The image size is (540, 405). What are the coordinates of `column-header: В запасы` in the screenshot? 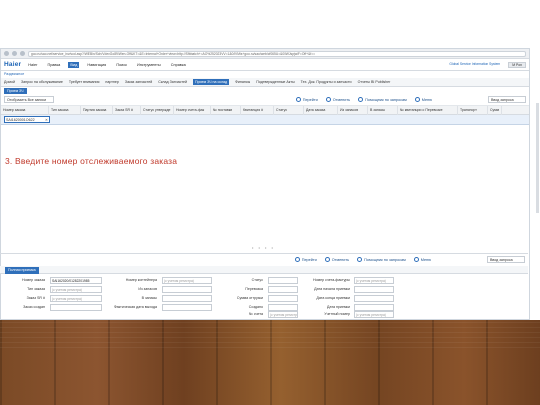 It's located at (383, 110).